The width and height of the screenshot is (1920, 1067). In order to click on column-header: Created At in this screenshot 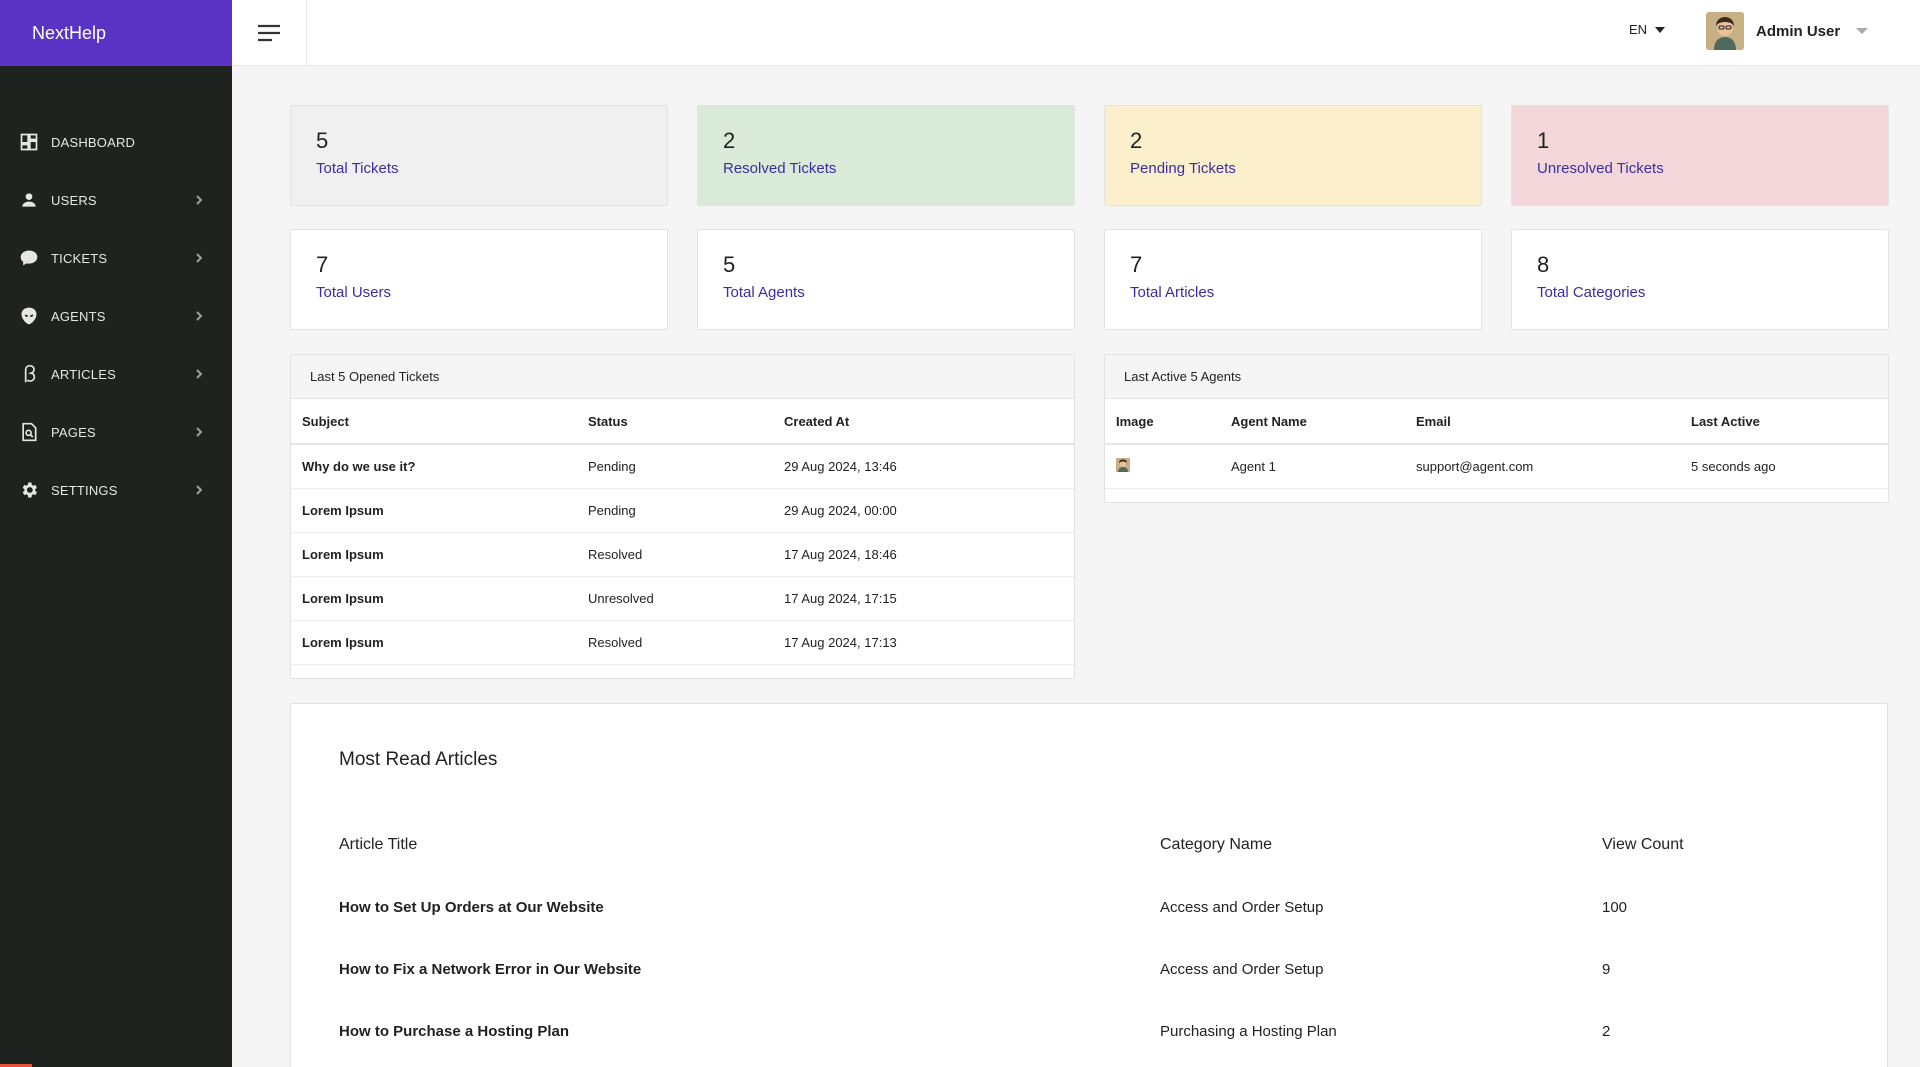, I will do `click(923, 422)`.